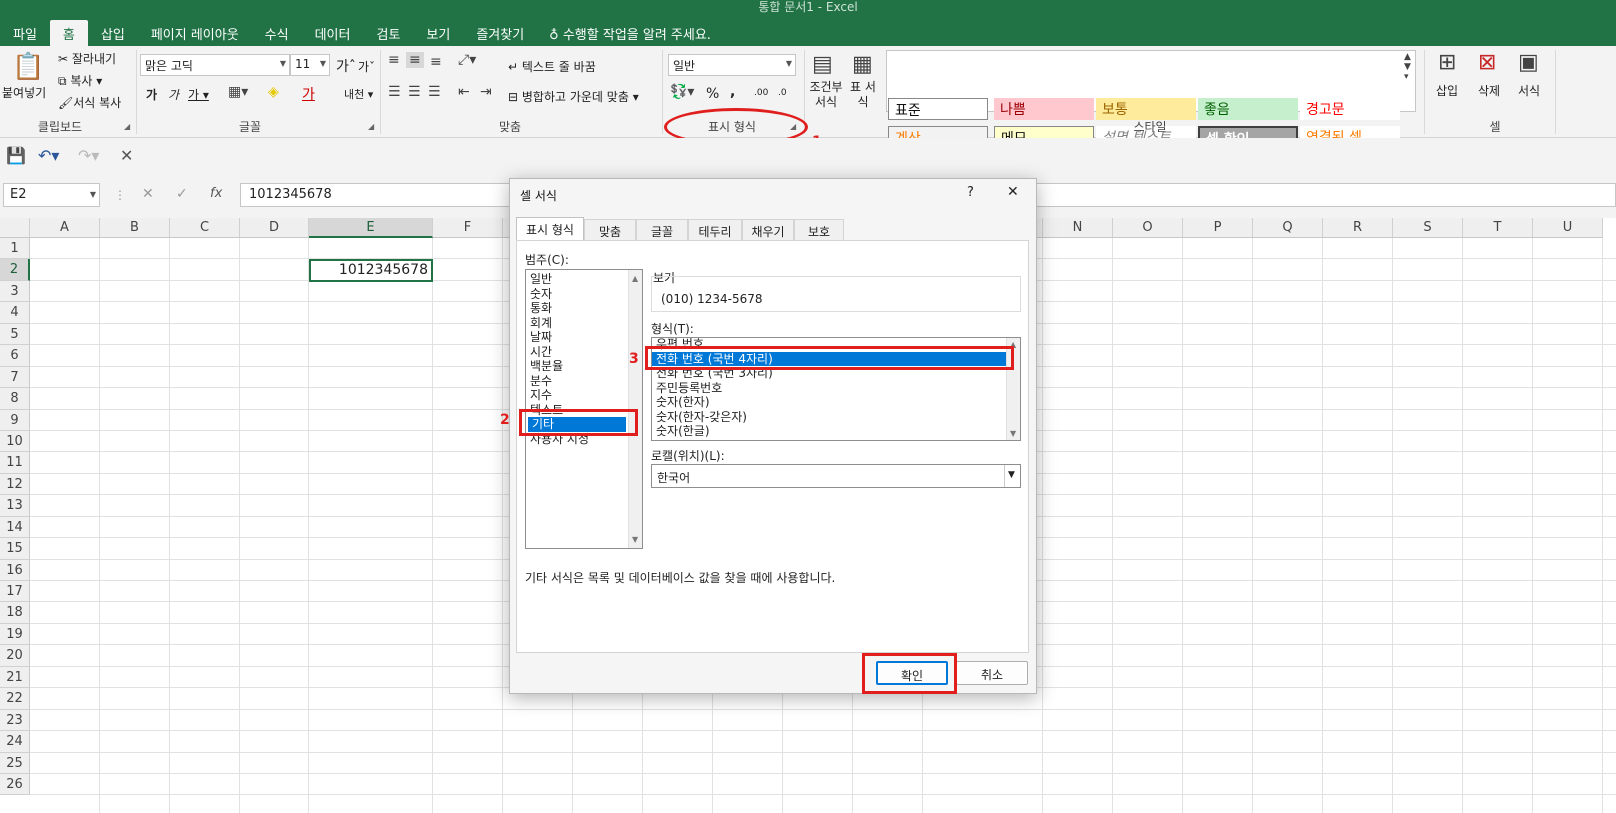 Image resolution: width=1616 pixels, height=813 pixels. What do you see at coordinates (1529, 90) in the screenshot?
I see `format-cells-button: 서식` at bounding box center [1529, 90].